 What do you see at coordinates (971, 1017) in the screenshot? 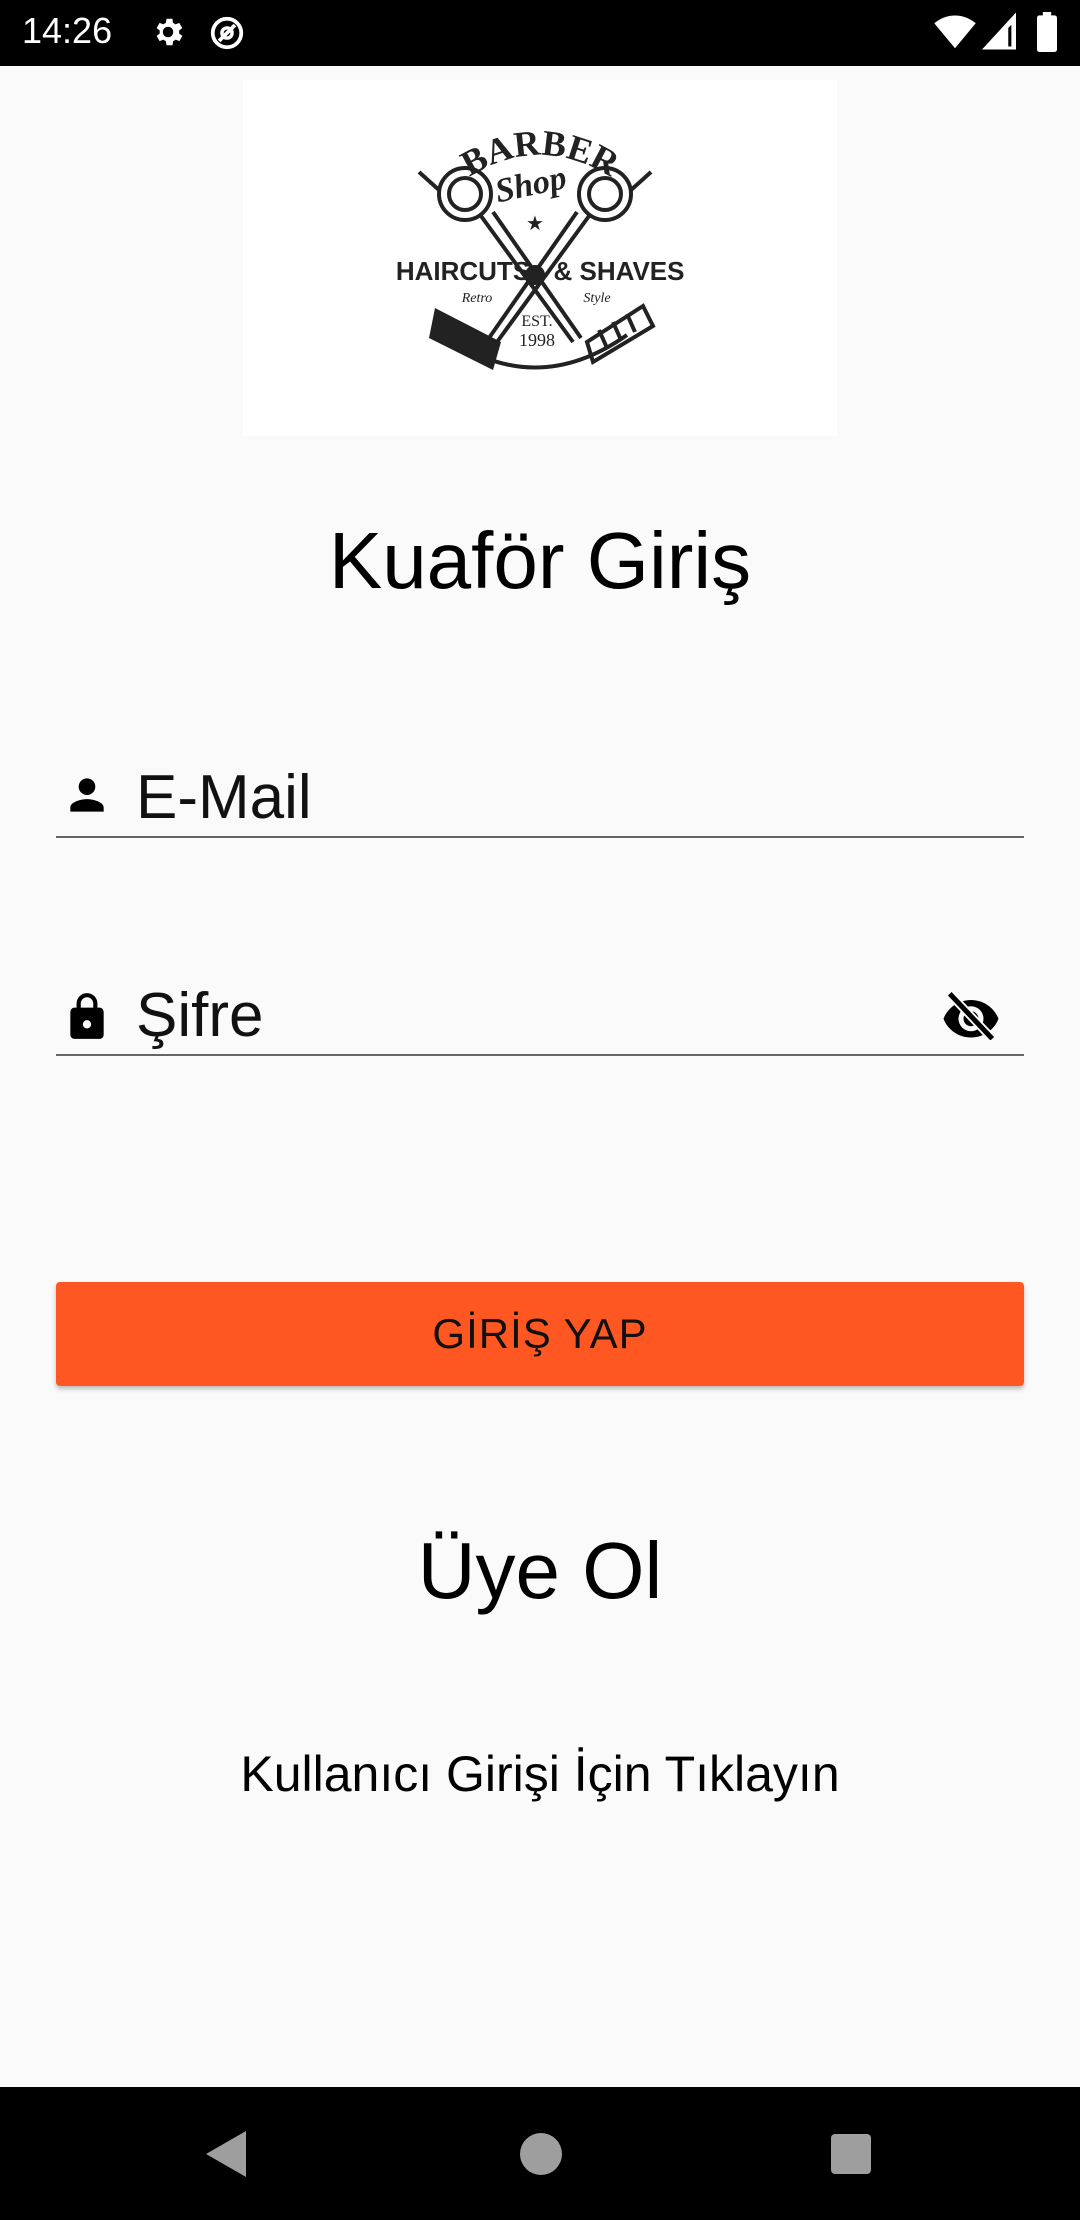
I see `eye-off-icon` at bounding box center [971, 1017].